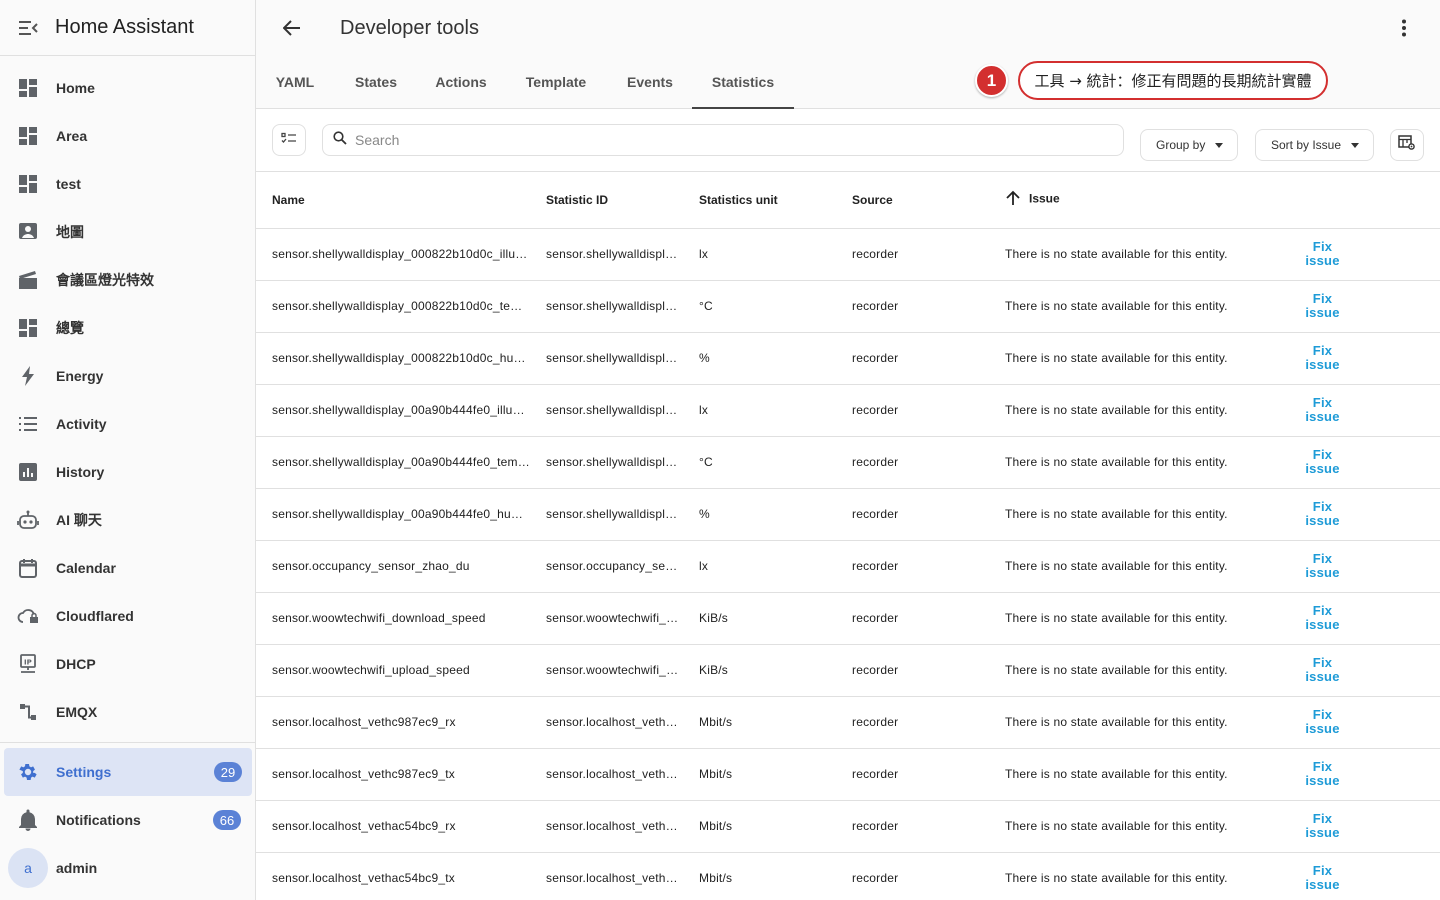 The image size is (1440, 900). What do you see at coordinates (127, 712) in the screenshot?
I see `sidebar-item-emqx: EMQX` at bounding box center [127, 712].